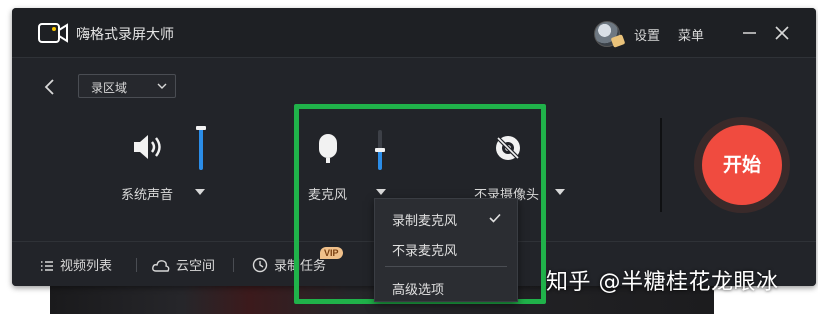 This screenshot has height=314, width=818. Describe the element at coordinates (47, 266) in the screenshot. I see `list-icon` at that location.